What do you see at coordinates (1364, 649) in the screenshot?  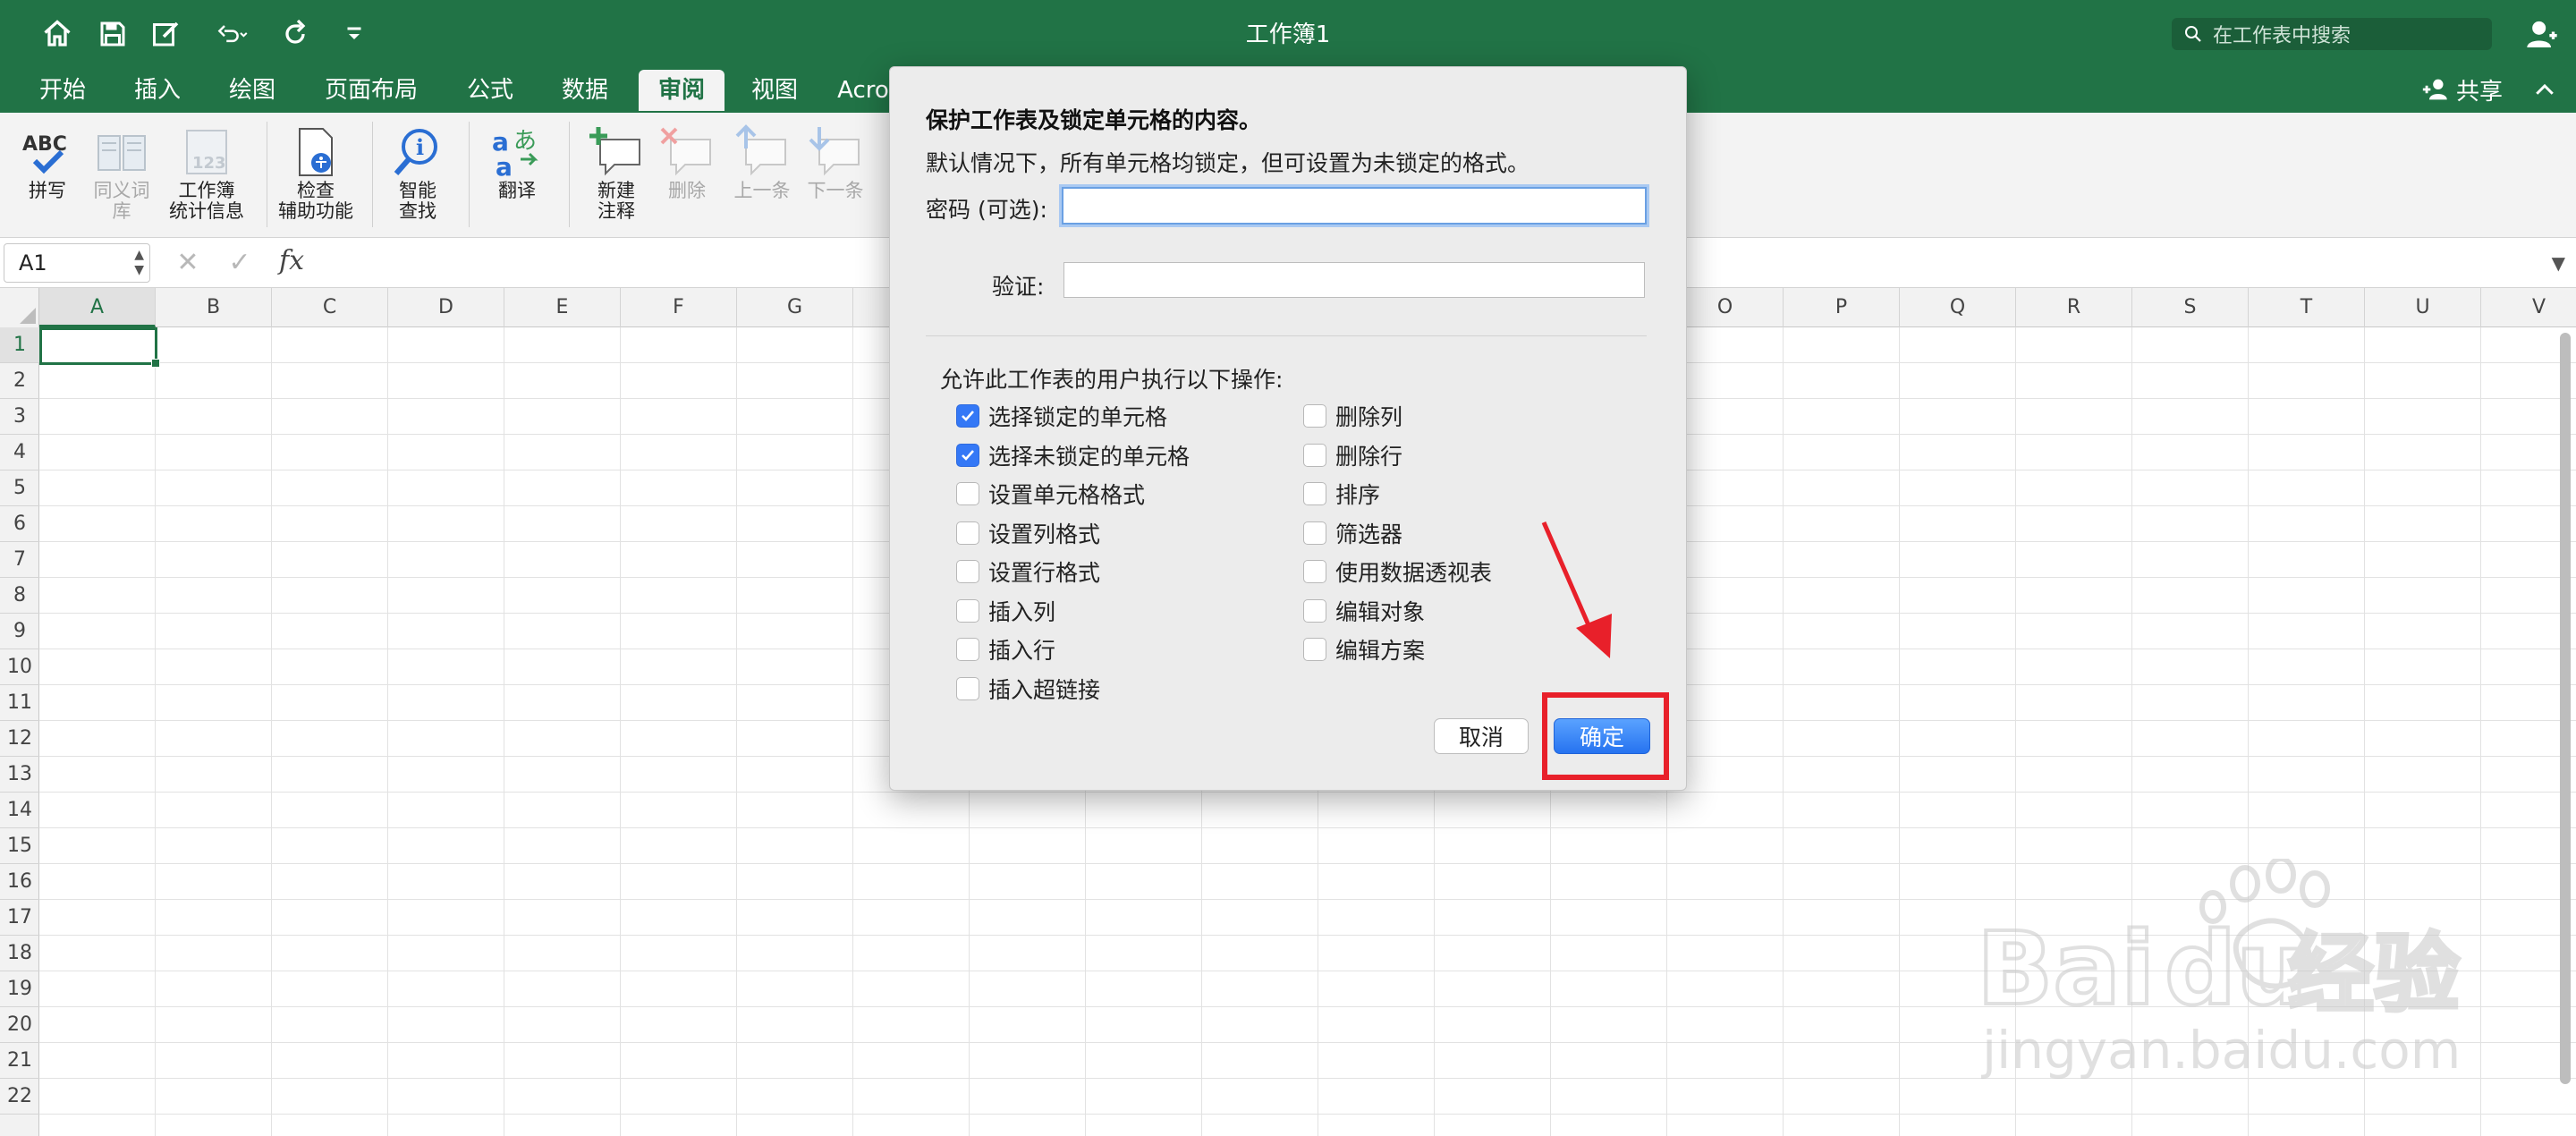 I see `permission-option: 编辑方案` at bounding box center [1364, 649].